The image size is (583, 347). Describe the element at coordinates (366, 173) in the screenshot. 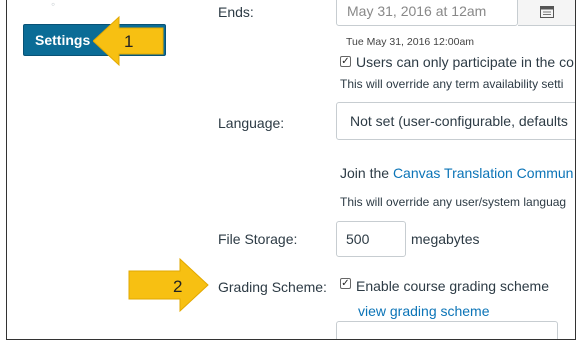

I see `join-prefix: Join the` at that location.